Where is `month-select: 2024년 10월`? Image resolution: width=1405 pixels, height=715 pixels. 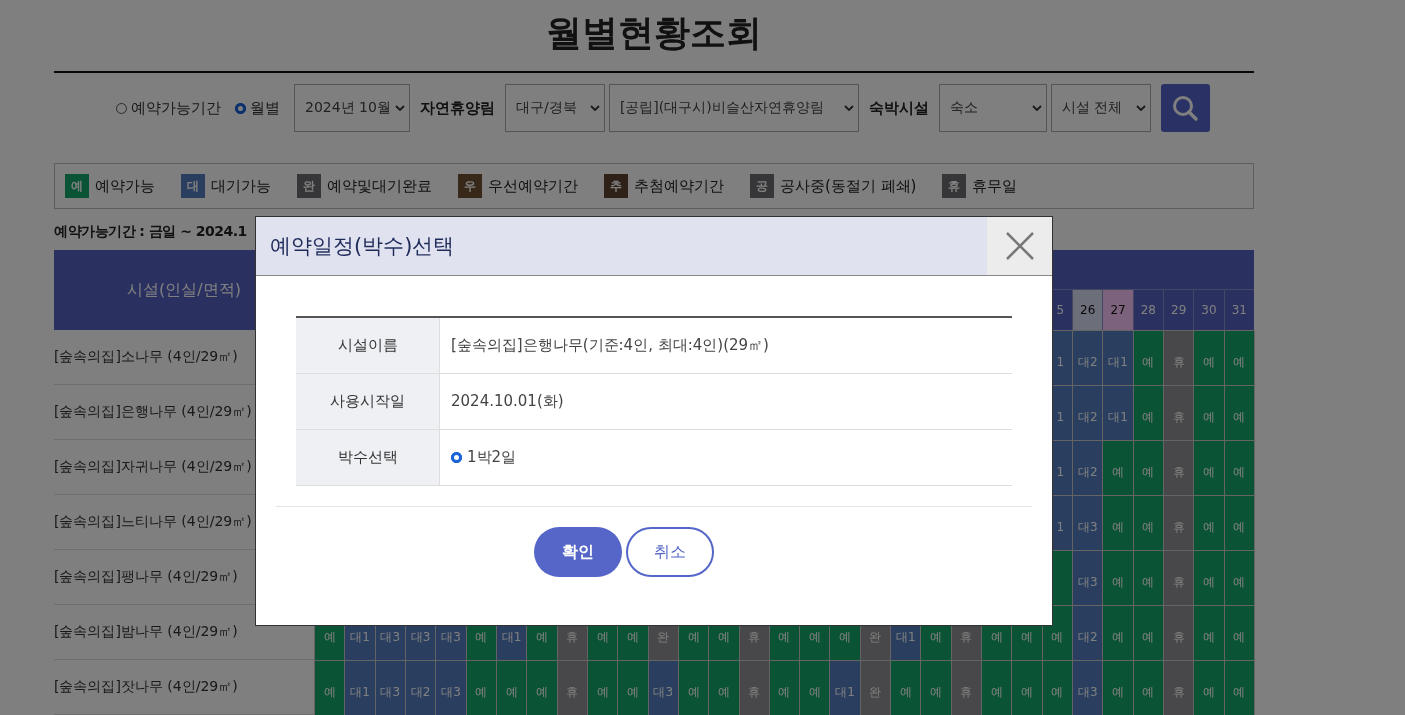
month-select: 2024년 10월 is located at coordinates (352, 108).